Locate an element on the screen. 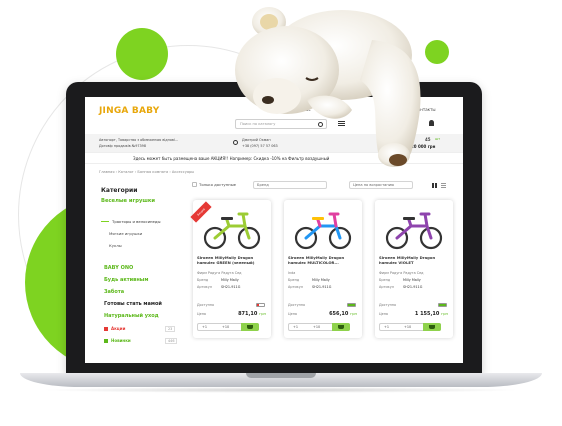 Image resolution: width=562 pixels, height=426 pixels. product-price: 656,10 грн is located at coordinates (343, 314).